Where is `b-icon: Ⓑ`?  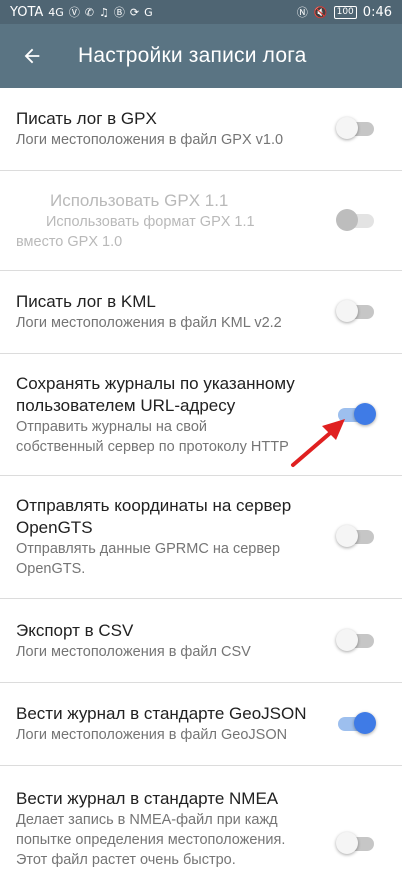 b-icon: Ⓑ is located at coordinates (119, 12).